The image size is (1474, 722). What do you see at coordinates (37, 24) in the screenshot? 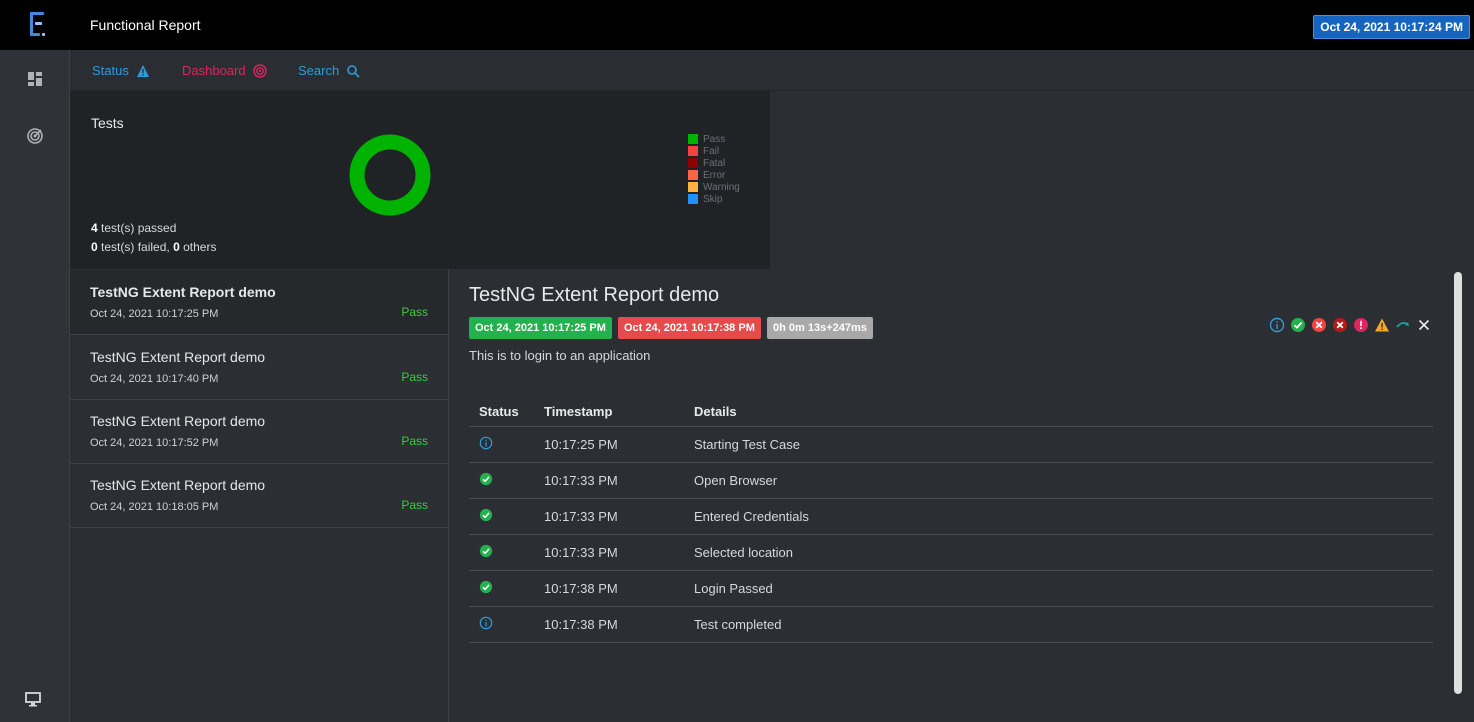
I see `extent-logo-icon` at bounding box center [37, 24].